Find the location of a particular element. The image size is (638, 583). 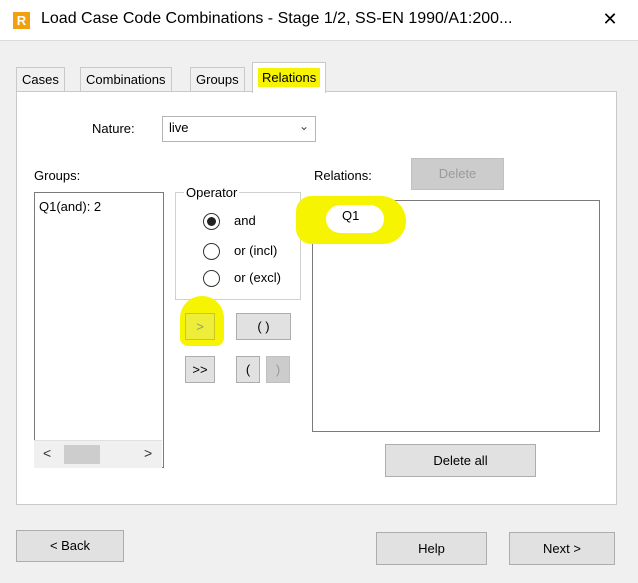

nature-select: live ⌄ is located at coordinates (239, 129).